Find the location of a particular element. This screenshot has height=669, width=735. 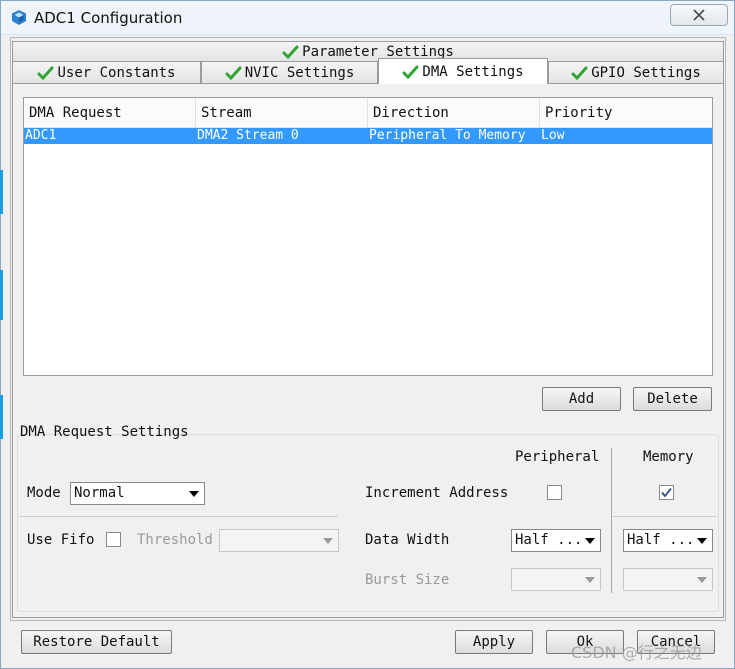

cell-priority: Low is located at coordinates (553, 135).